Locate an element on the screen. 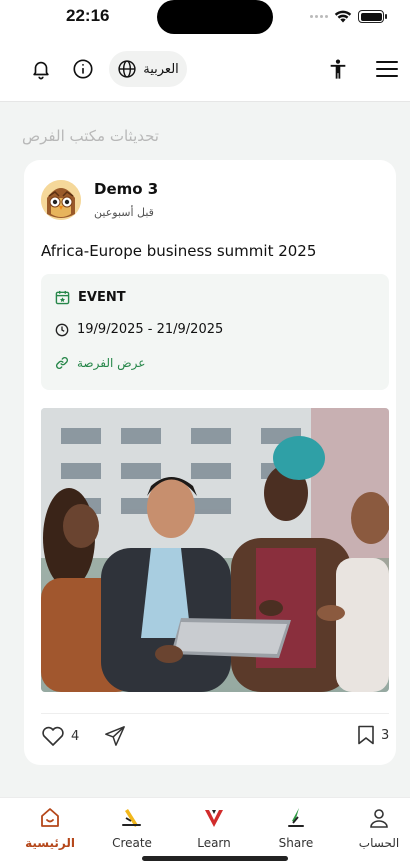  bookmark-count: 3 is located at coordinates (385, 735).